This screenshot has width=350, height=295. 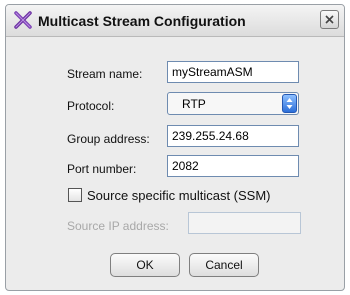 I want to click on title-bar: Multicast Stream Configuration, so click(x=175, y=21).